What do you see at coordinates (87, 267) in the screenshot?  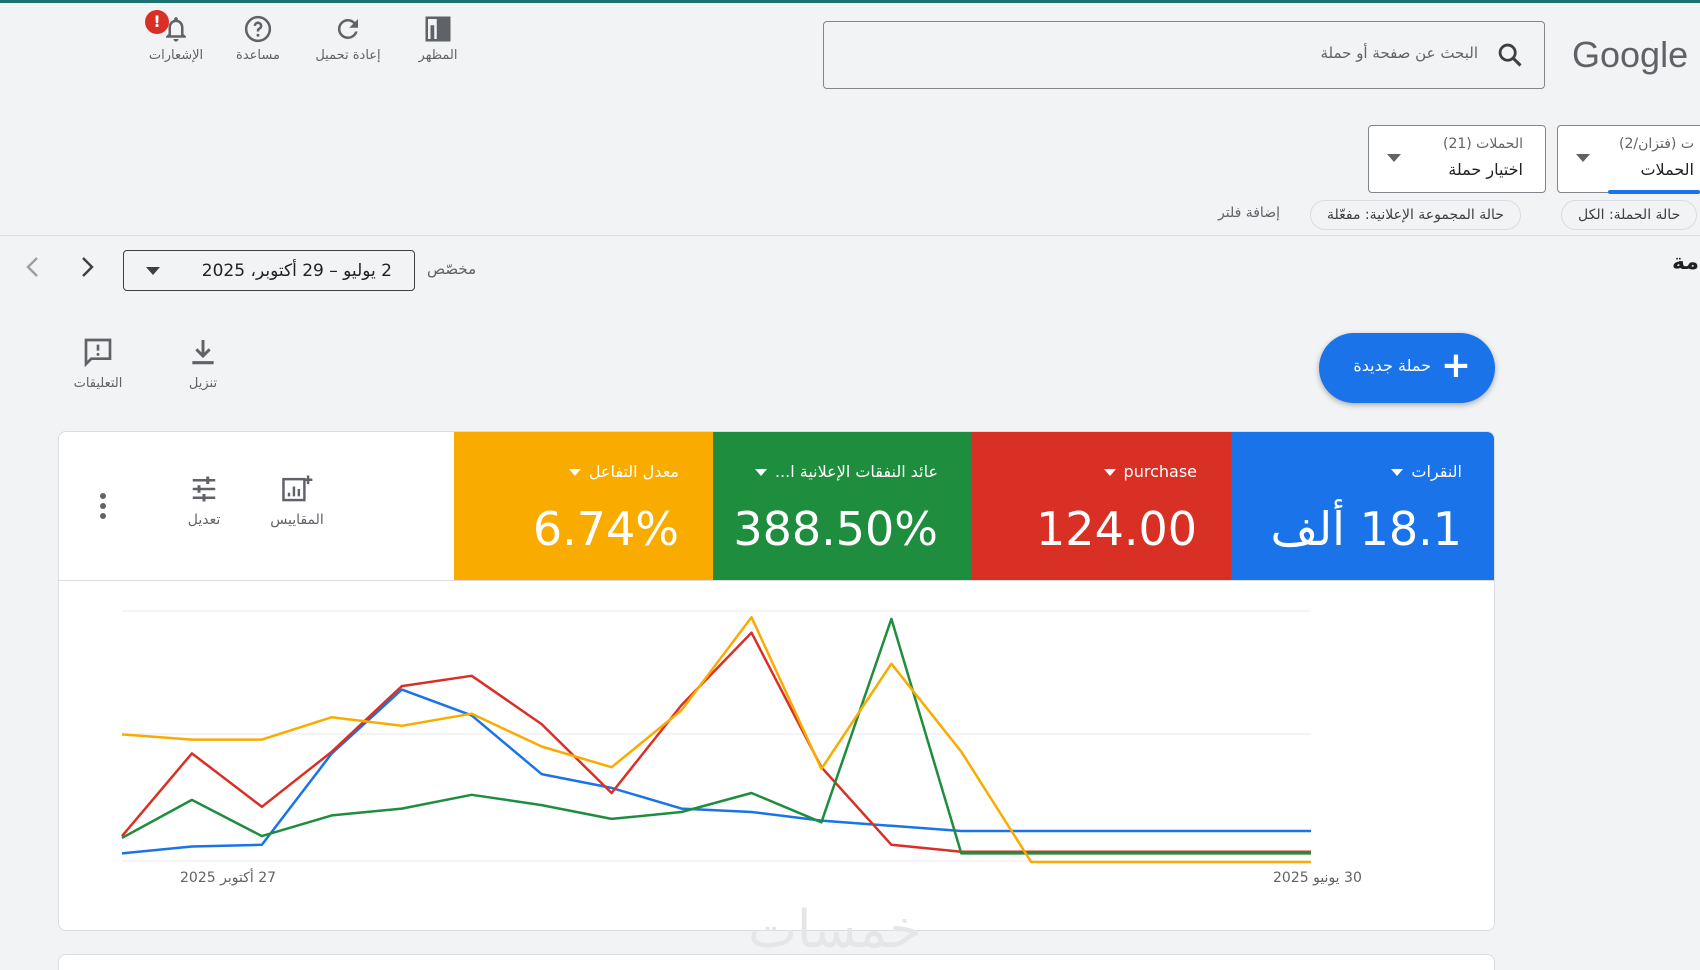 I see `chevron-right-icon` at bounding box center [87, 267].